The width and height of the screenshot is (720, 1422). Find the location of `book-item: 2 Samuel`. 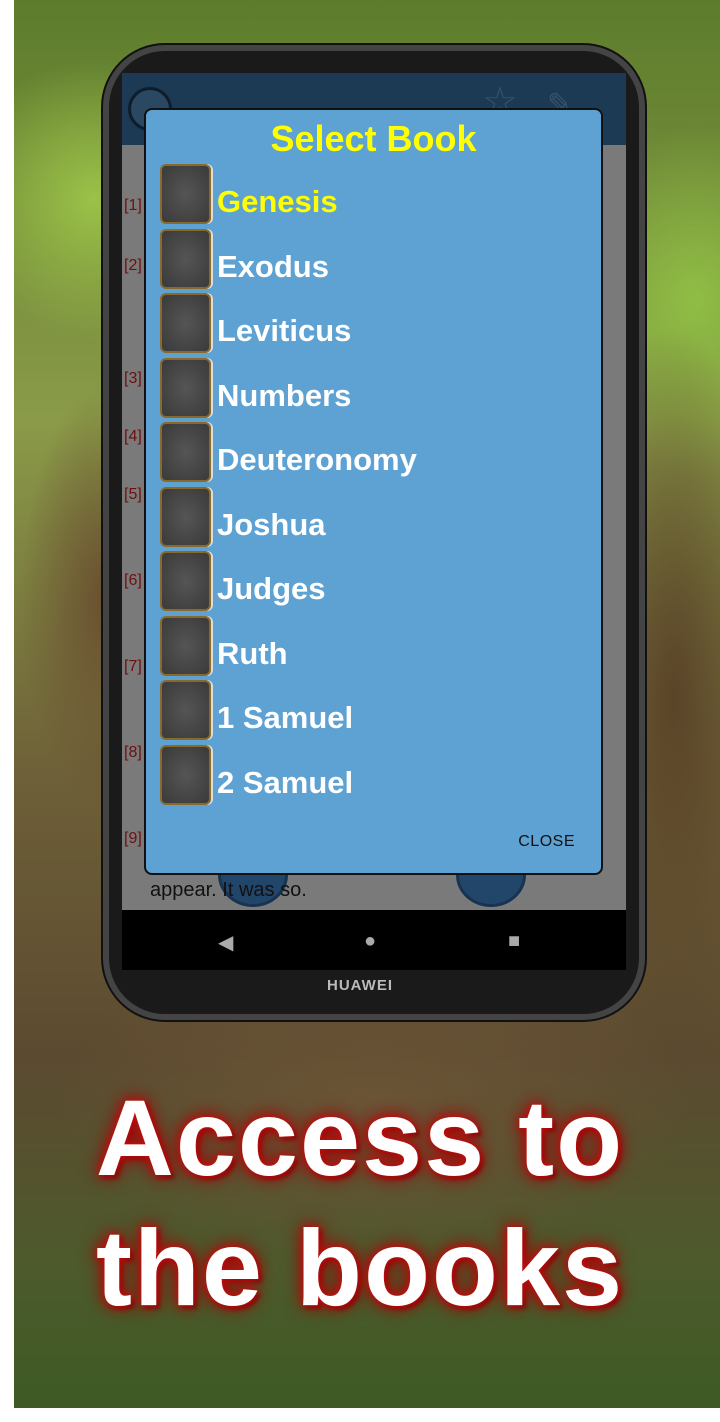

book-item: 2 Samuel is located at coordinates (370, 774).